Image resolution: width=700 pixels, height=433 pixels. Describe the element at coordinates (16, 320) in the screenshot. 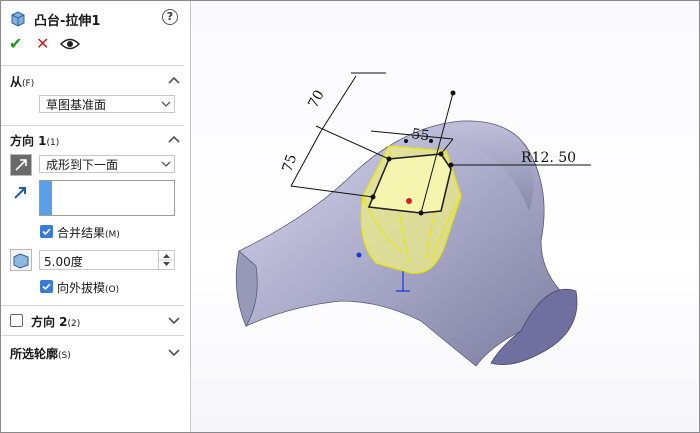

I see `direction2-checkbox` at that location.